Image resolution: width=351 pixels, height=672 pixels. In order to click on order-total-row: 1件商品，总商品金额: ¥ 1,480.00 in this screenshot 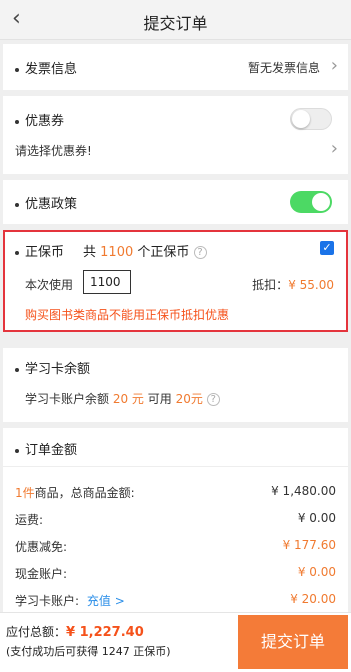, I will do `click(175, 492)`.